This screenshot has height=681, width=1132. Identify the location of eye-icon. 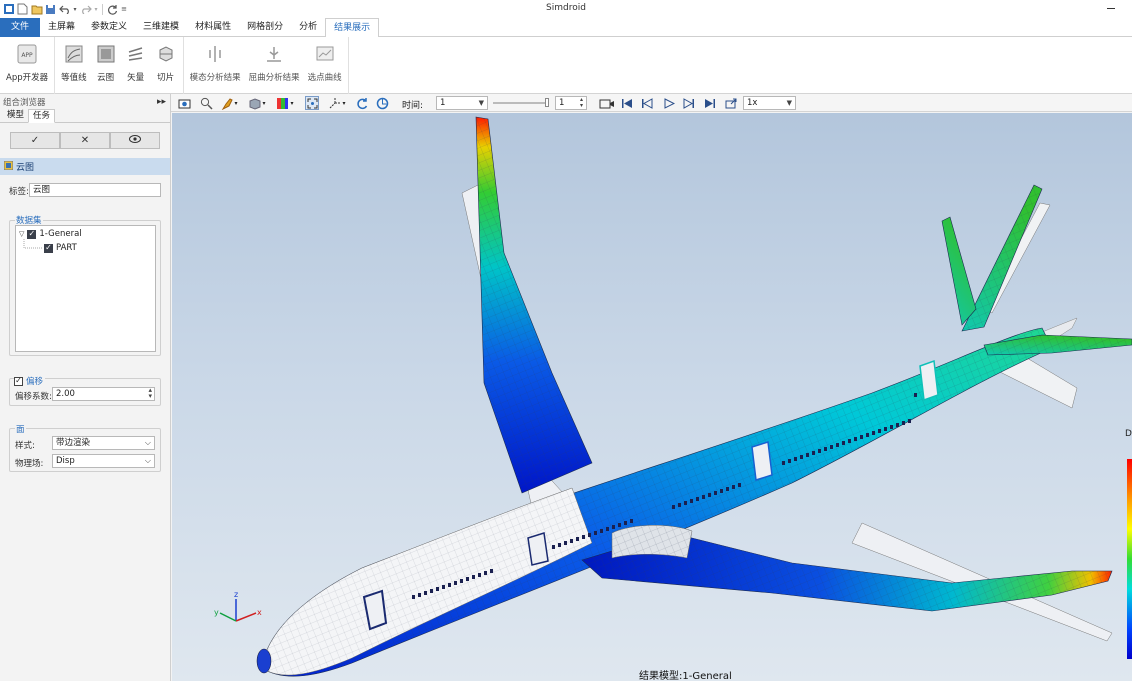
(135, 140).